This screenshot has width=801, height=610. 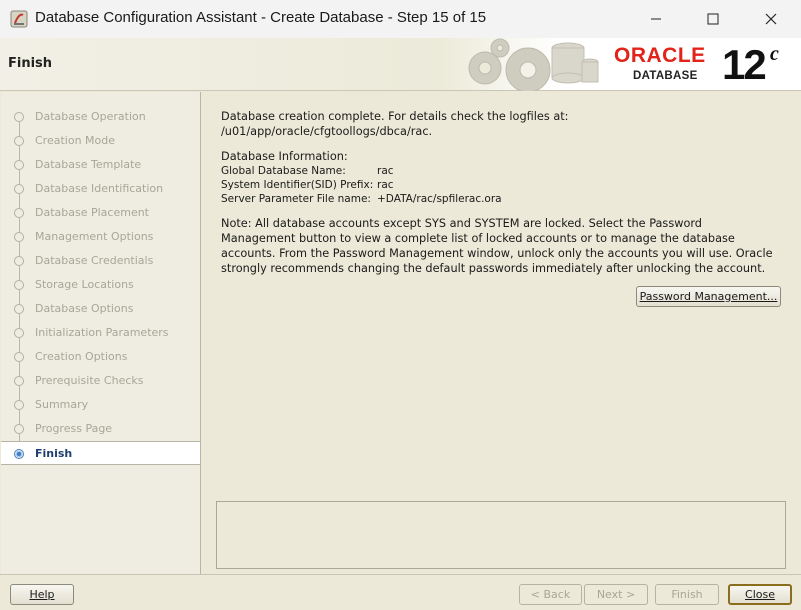 I want to click on oracle-database-label: DATABASE, so click(x=665, y=76).